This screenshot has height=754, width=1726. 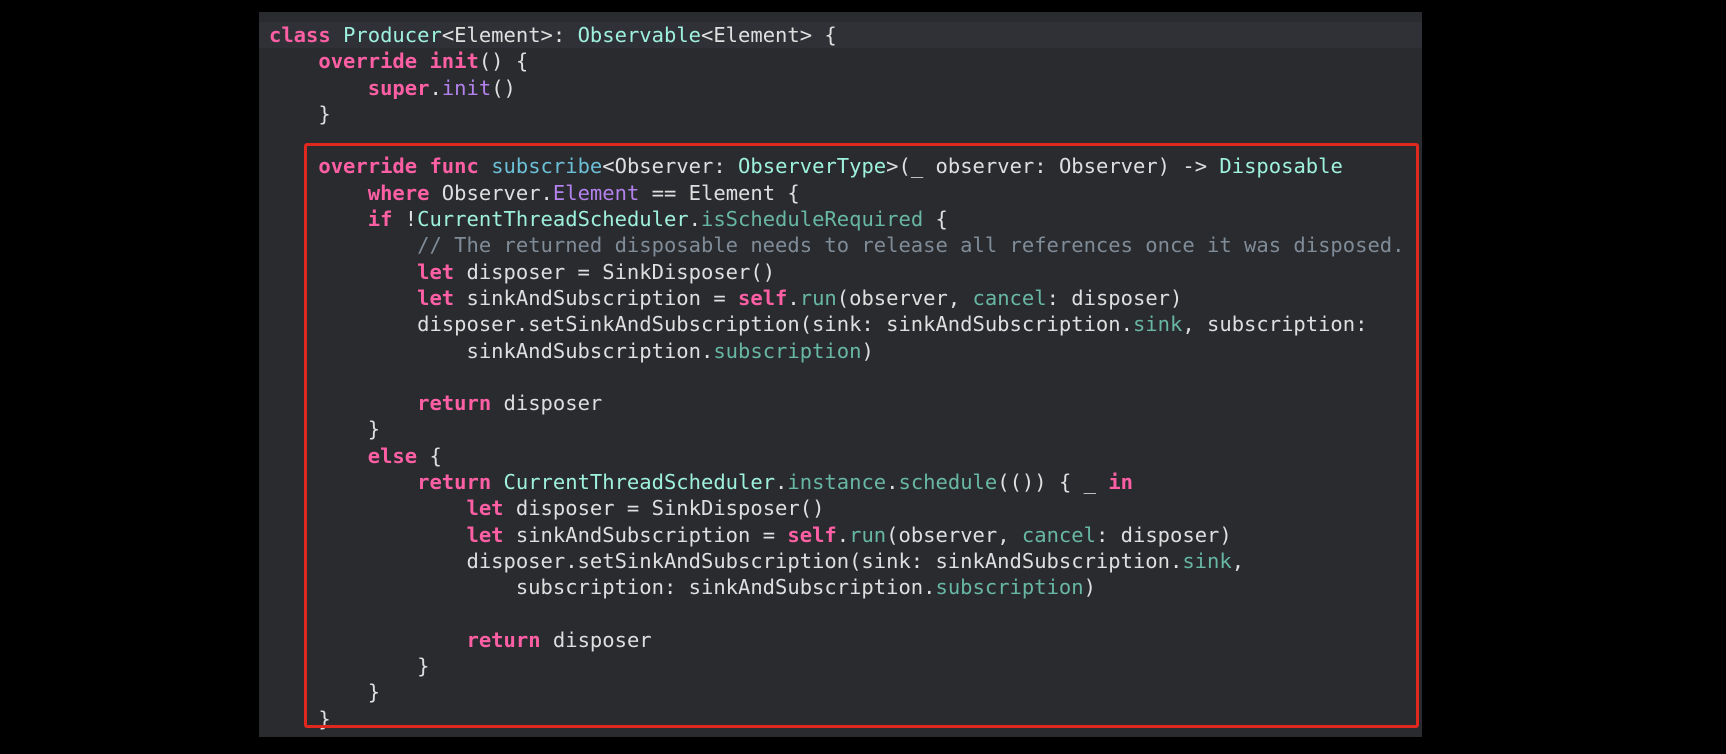 What do you see at coordinates (454, 61) in the screenshot?
I see `code-token: init` at bounding box center [454, 61].